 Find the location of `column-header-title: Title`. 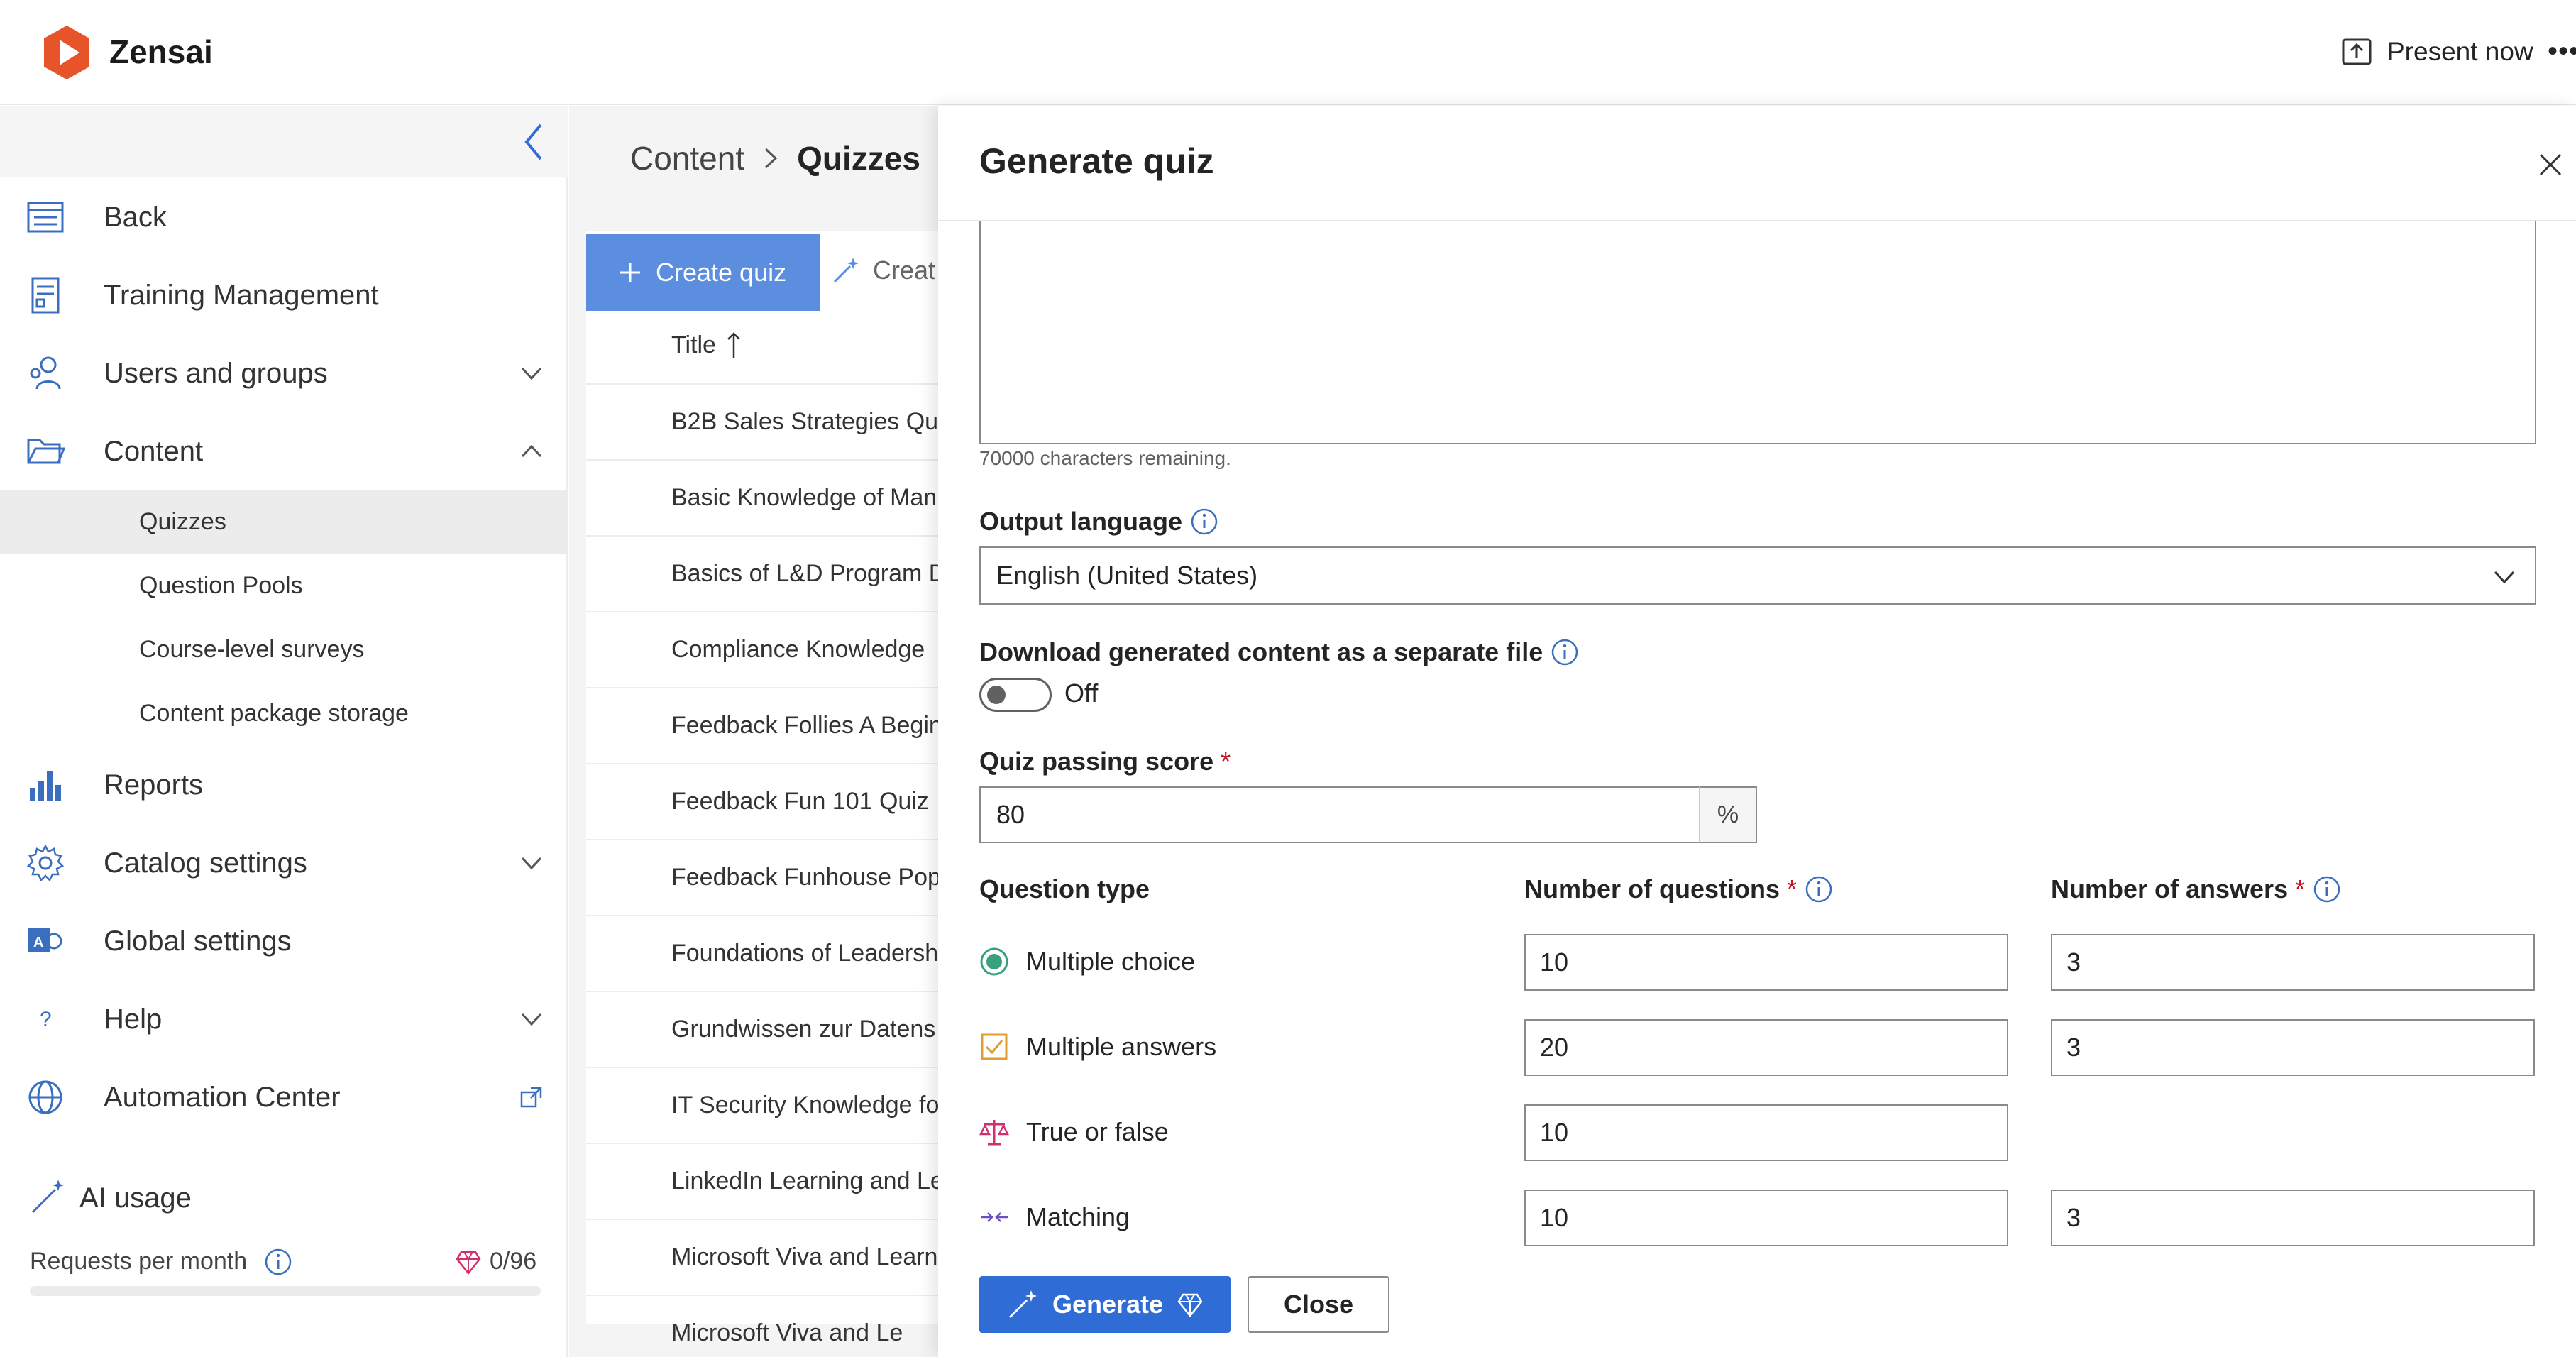

column-header-title: Title is located at coordinates (706, 345).